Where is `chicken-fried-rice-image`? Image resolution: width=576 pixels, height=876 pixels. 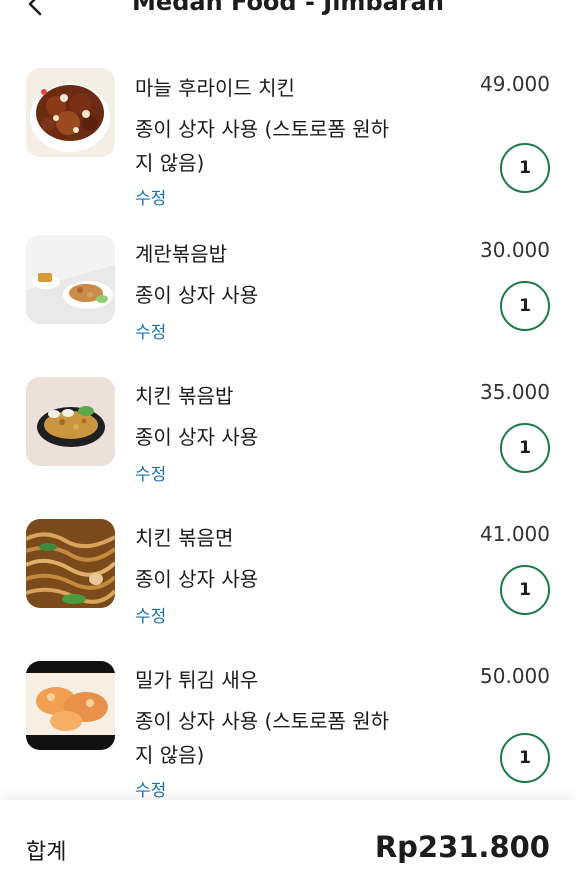 chicken-fried-rice-image is located at coordinates (70, 421).